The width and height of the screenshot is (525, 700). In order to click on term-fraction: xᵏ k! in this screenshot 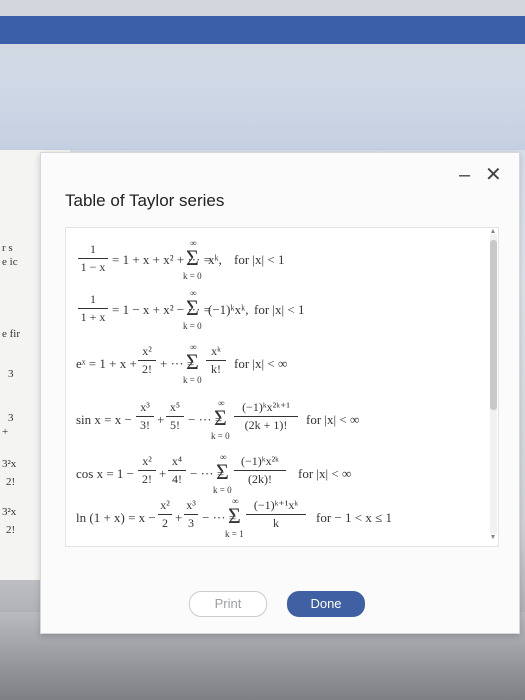, I will do `click(216, 360)`.